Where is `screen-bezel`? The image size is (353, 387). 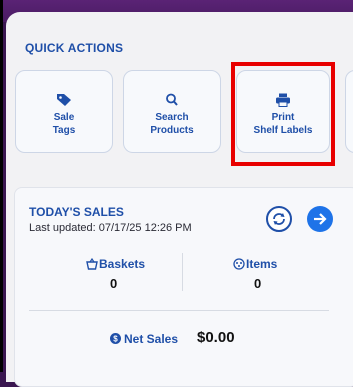 screen-bezel is located at coordinates (1, 186).